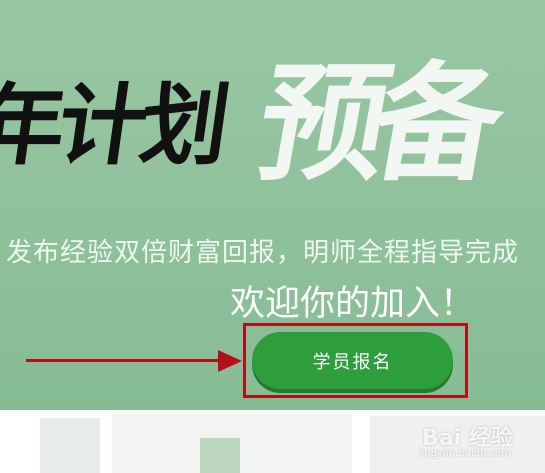 The width and height of the screenshot is (545, 473). What do you see at coordinates (70, 445) in the screenshot?
I see `blurred-card` at bounding box center [70, 445].